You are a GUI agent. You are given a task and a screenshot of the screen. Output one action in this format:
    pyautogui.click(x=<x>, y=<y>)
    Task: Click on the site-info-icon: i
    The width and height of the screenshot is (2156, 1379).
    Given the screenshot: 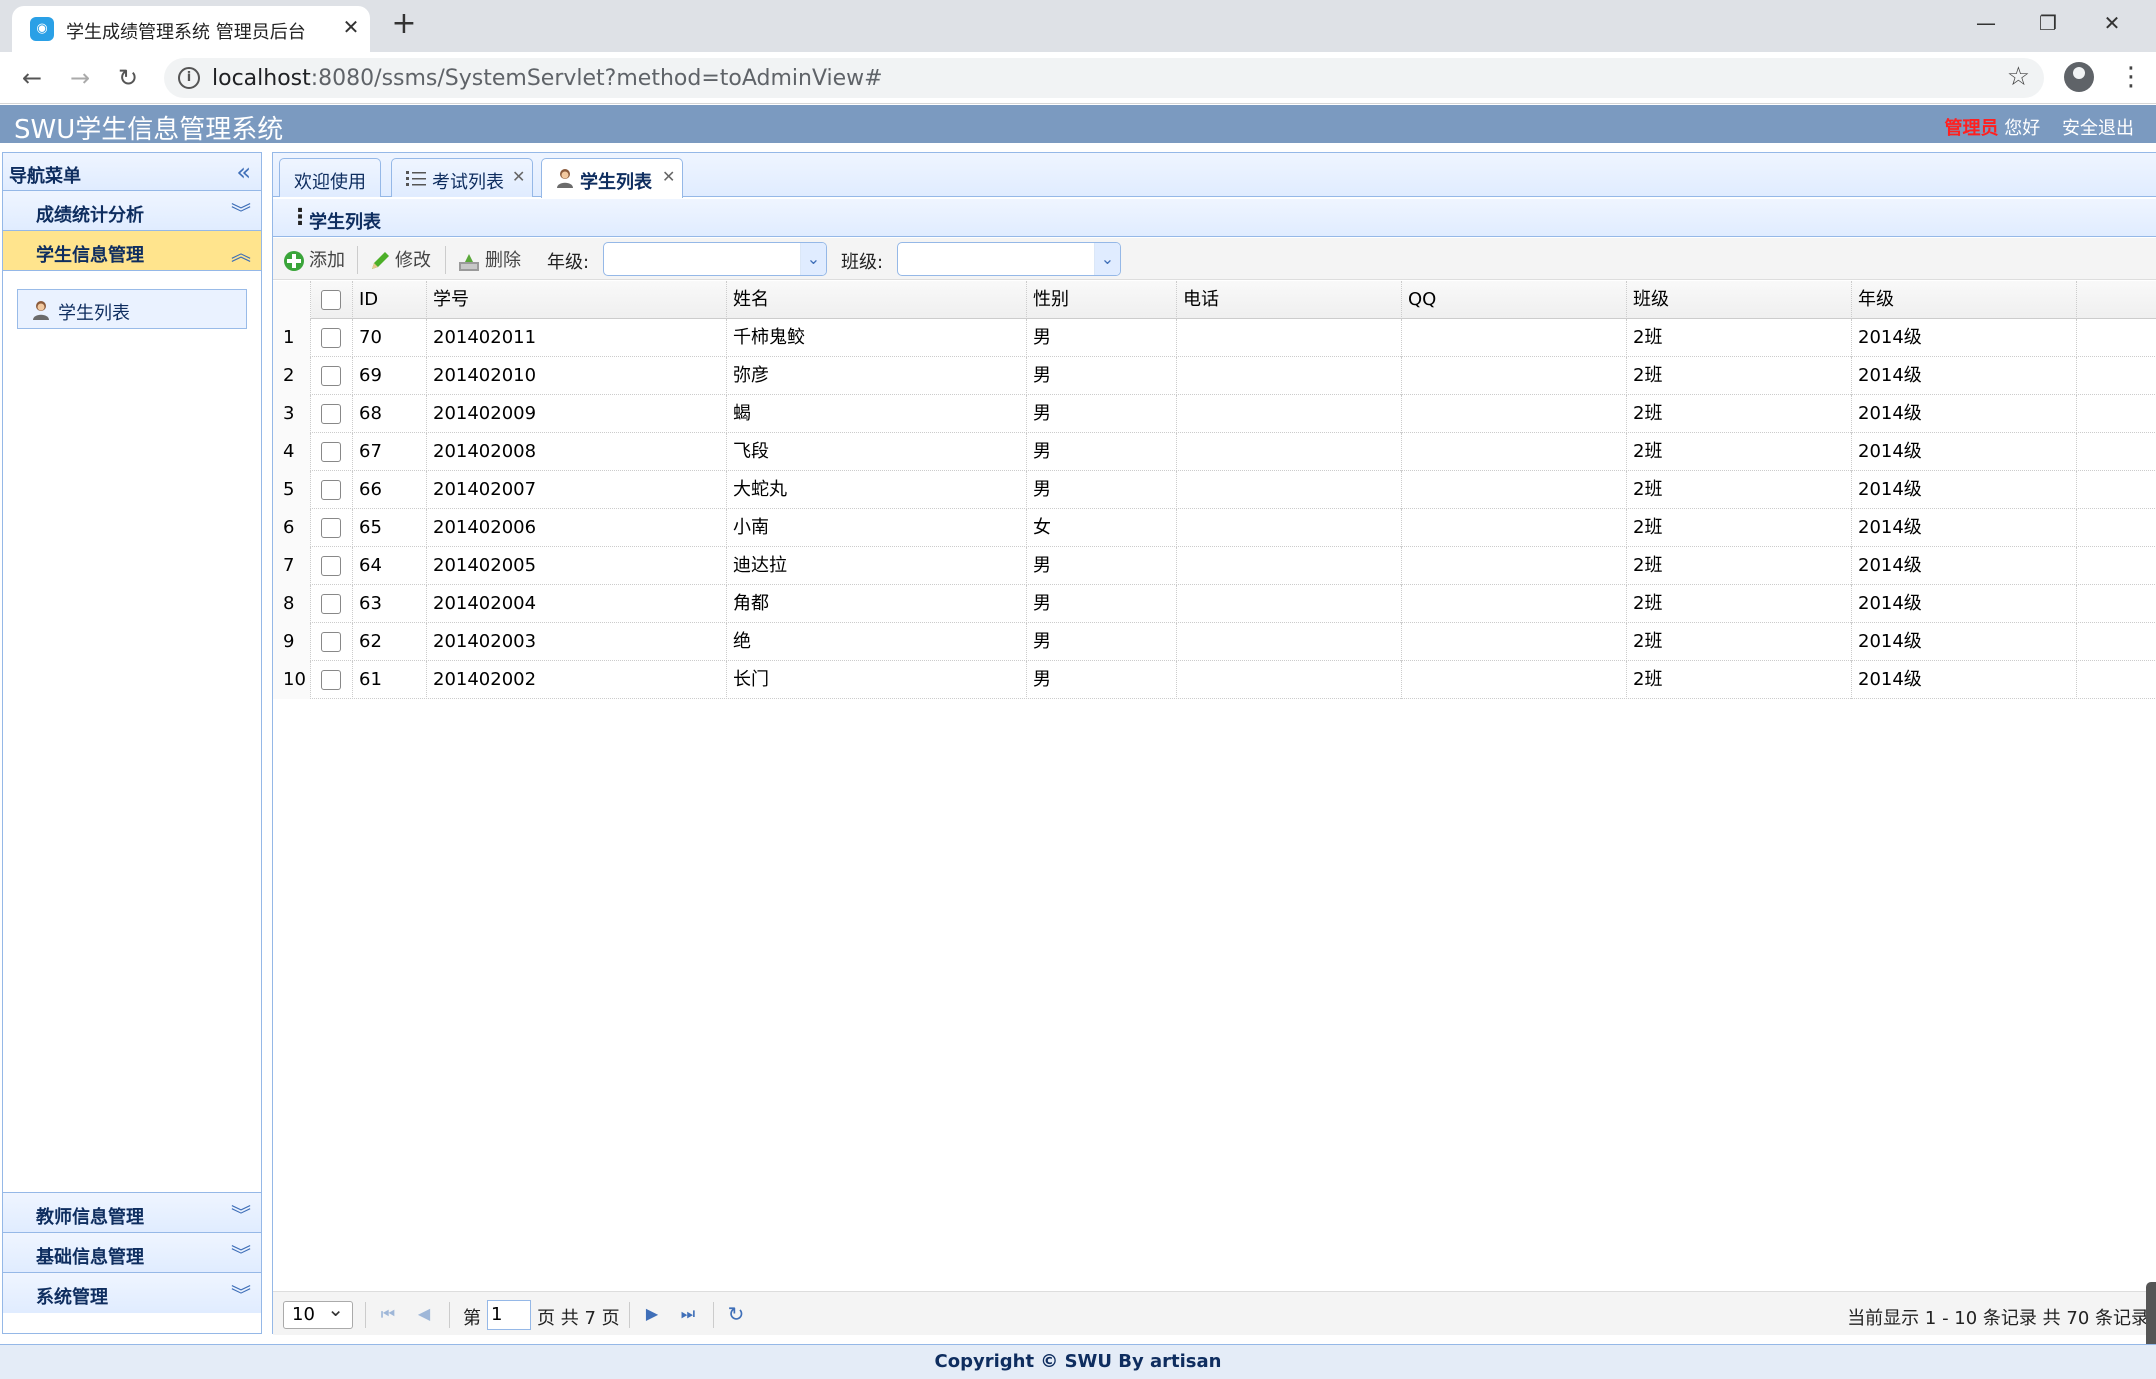 What is the action you would take?
    pyautogui.click(x=189, y=78)
    